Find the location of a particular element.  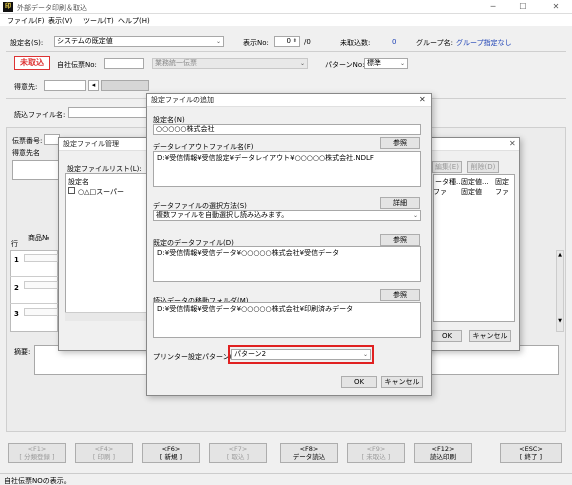

row-header: 行 is located at coordinates (14, 244).